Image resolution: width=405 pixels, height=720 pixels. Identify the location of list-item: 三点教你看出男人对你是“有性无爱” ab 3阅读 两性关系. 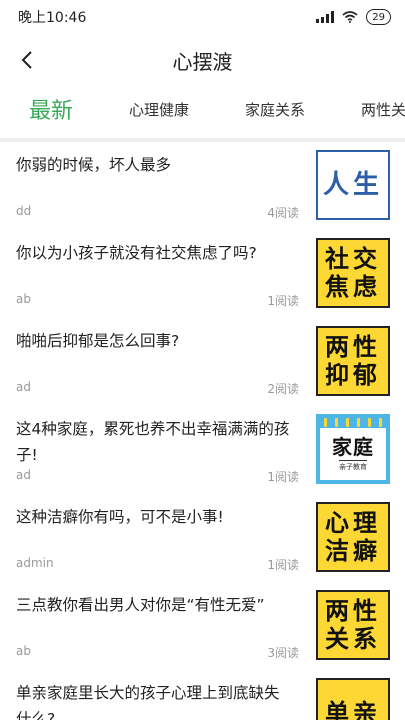
(202, 618).